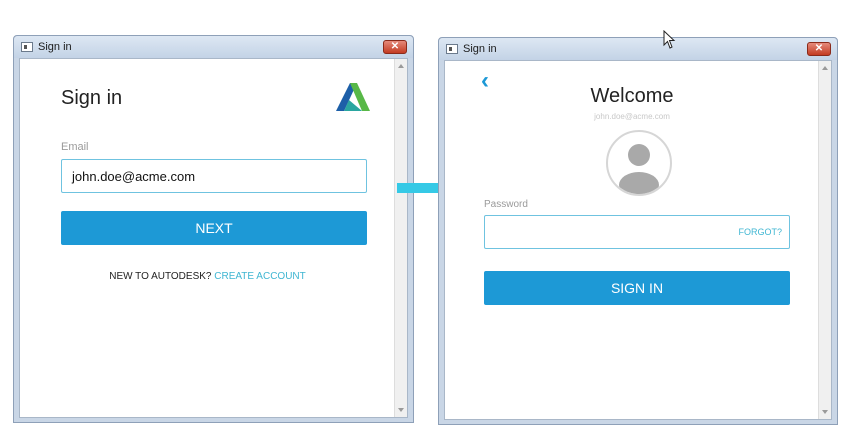  I want to click on account-email: john.doe@acme.com, so click(632, 116).